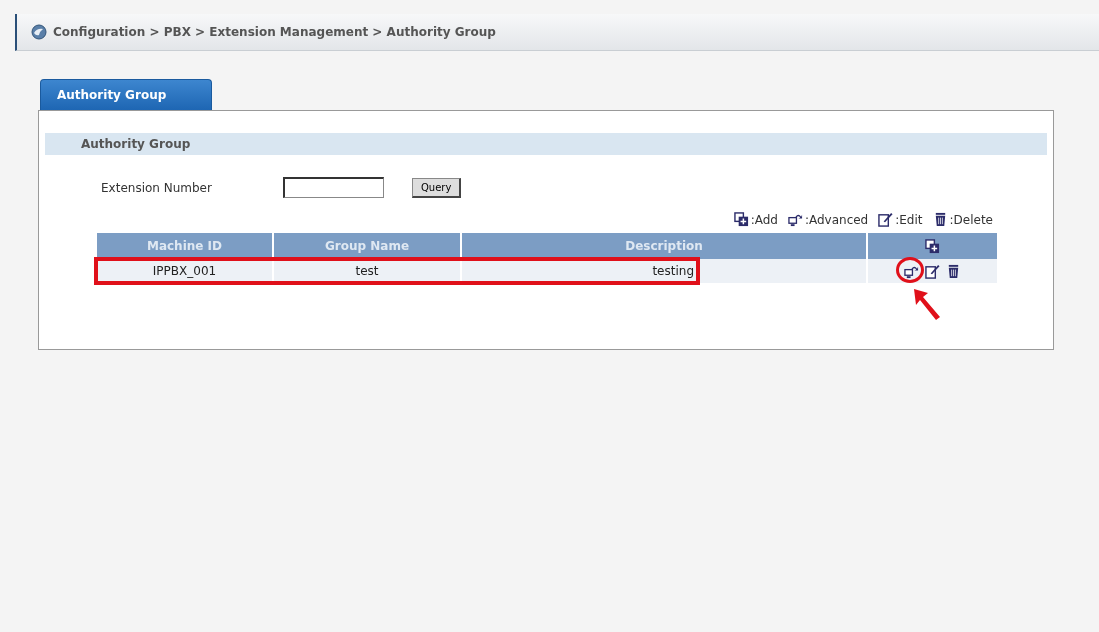  Describe the element at coordinates (157, 187) in the screenshot. I see `field-label: Extension Number` at that location.